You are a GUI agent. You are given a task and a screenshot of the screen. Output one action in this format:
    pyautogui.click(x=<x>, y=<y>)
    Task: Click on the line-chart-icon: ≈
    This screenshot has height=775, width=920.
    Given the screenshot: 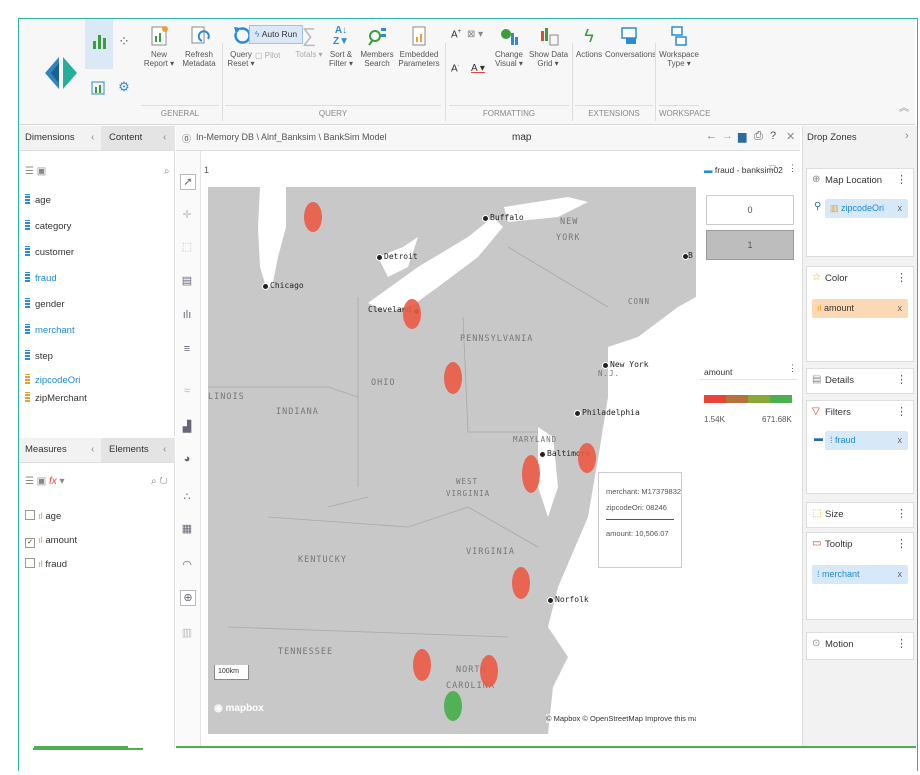 What is the action you would take?
    pyautogui.click(x=187, y=391)
    